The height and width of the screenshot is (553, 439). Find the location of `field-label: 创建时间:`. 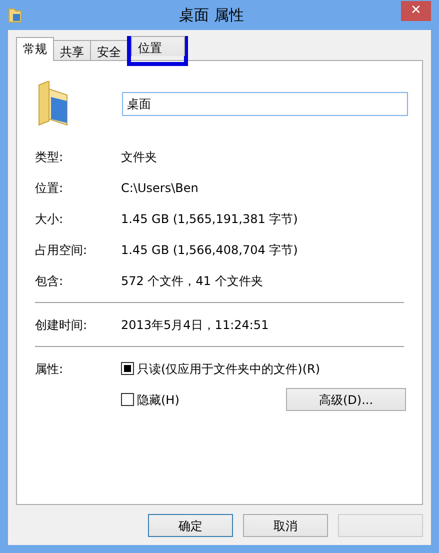

field-label: 创建时间: is located at coordinates (61, 325).